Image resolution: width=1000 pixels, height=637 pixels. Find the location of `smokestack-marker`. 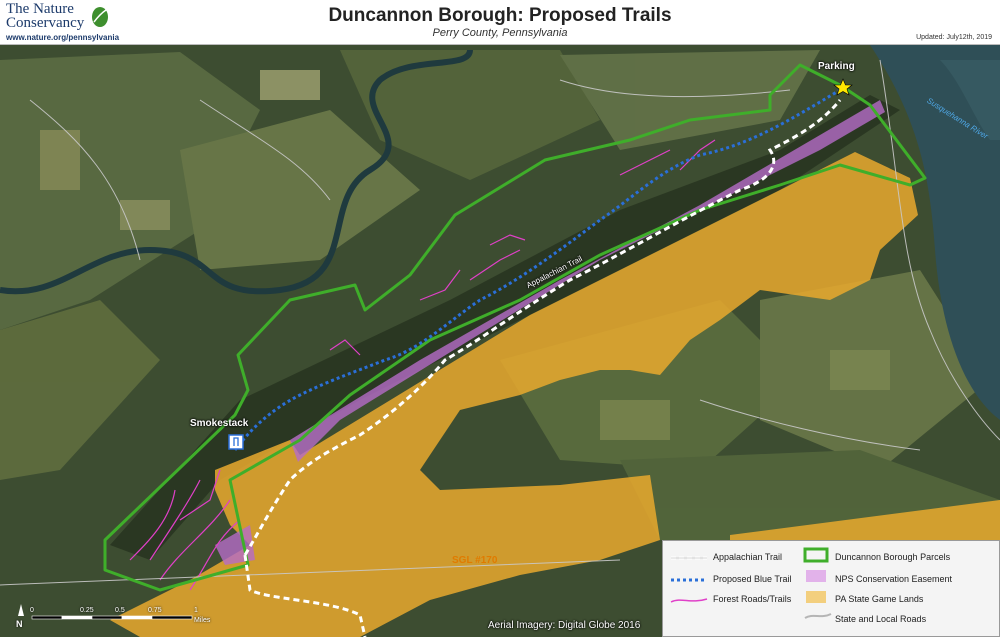

smokestack-marker is located at coordinates (236, 442).